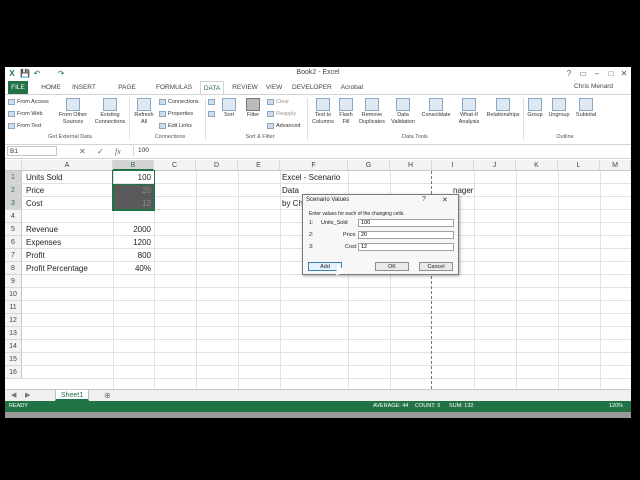  I want to click on row-header-3: 3, so click(13, 203).